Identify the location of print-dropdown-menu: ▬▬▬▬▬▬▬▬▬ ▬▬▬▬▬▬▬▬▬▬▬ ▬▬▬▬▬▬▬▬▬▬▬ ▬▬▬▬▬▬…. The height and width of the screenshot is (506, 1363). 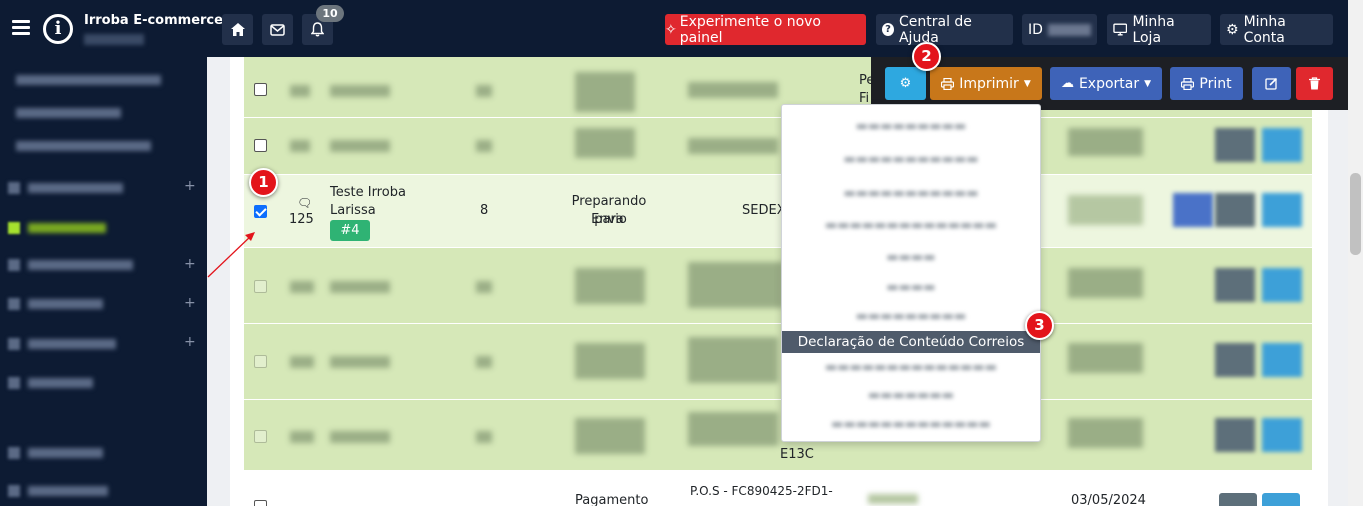
(911, 273).